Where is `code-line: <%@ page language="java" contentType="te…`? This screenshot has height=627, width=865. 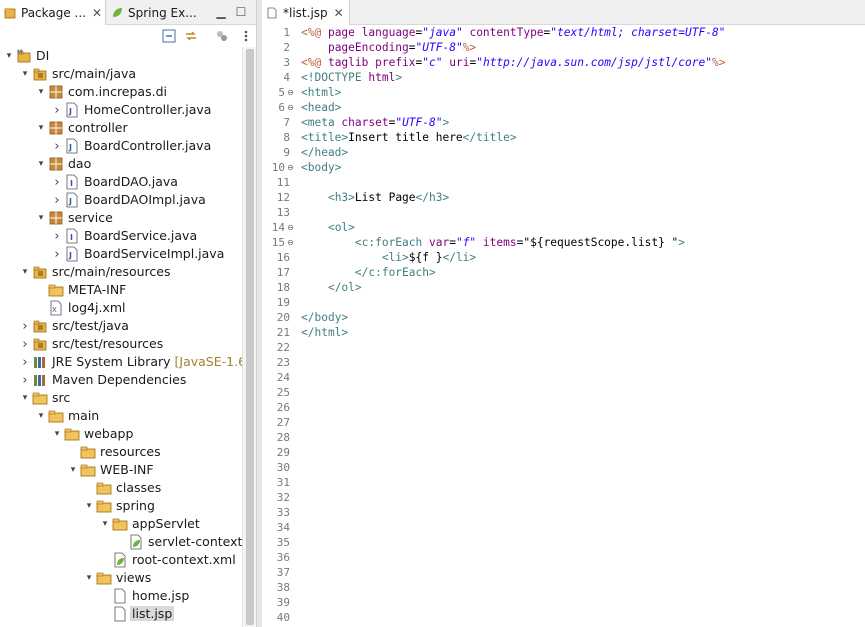
code-line: <%@ page language="java" contentType="te… is located at coordinates (513, 32).